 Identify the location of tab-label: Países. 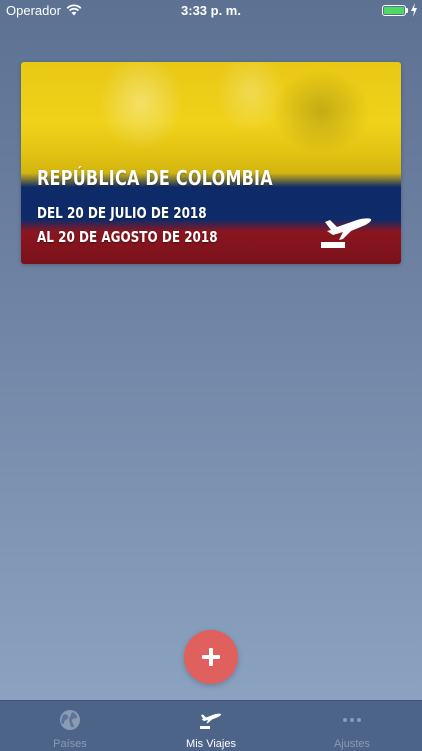
(70, 744).